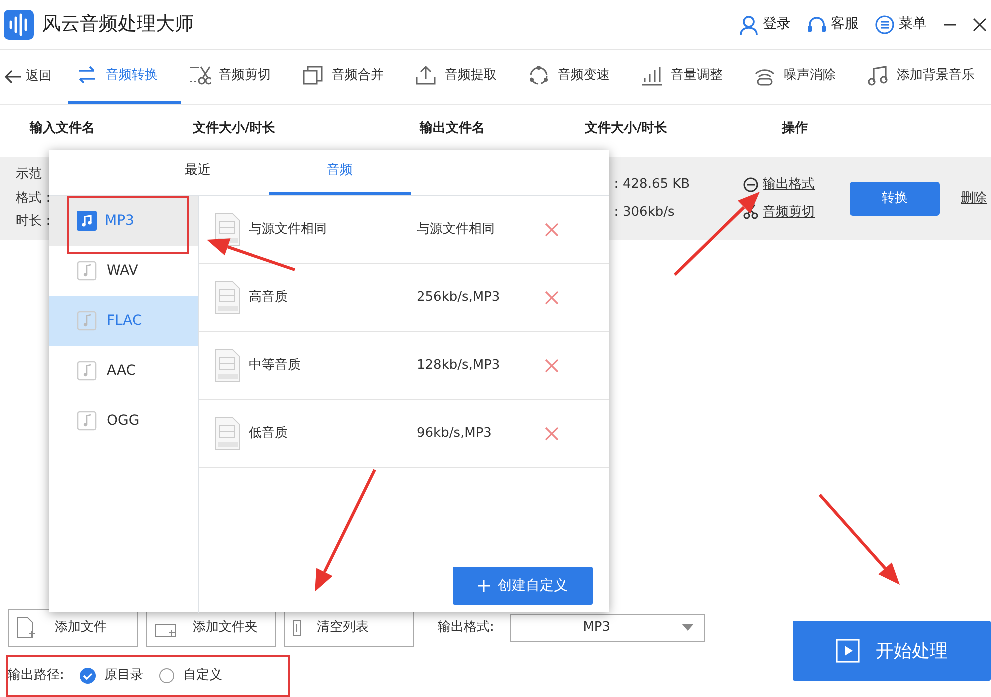 The height and width of the screenshot is (697, 991). What do you see at coordinates (87, 75) in the screenshot?
I see `swap-arrows-icon` at bounding box center [87, 75].